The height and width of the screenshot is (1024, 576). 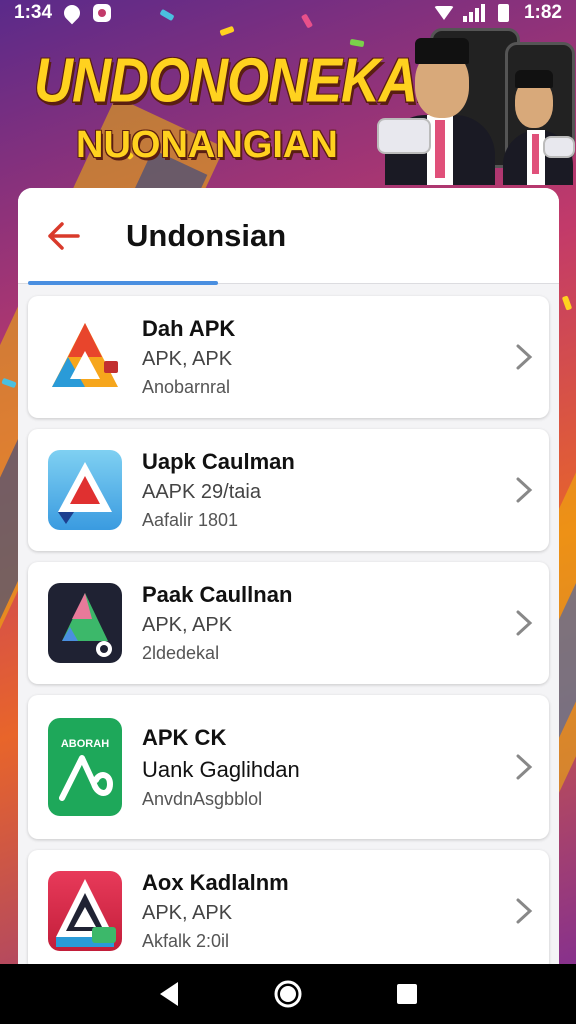 I want to click on circle-home-icon, so click(x=288, y=994).